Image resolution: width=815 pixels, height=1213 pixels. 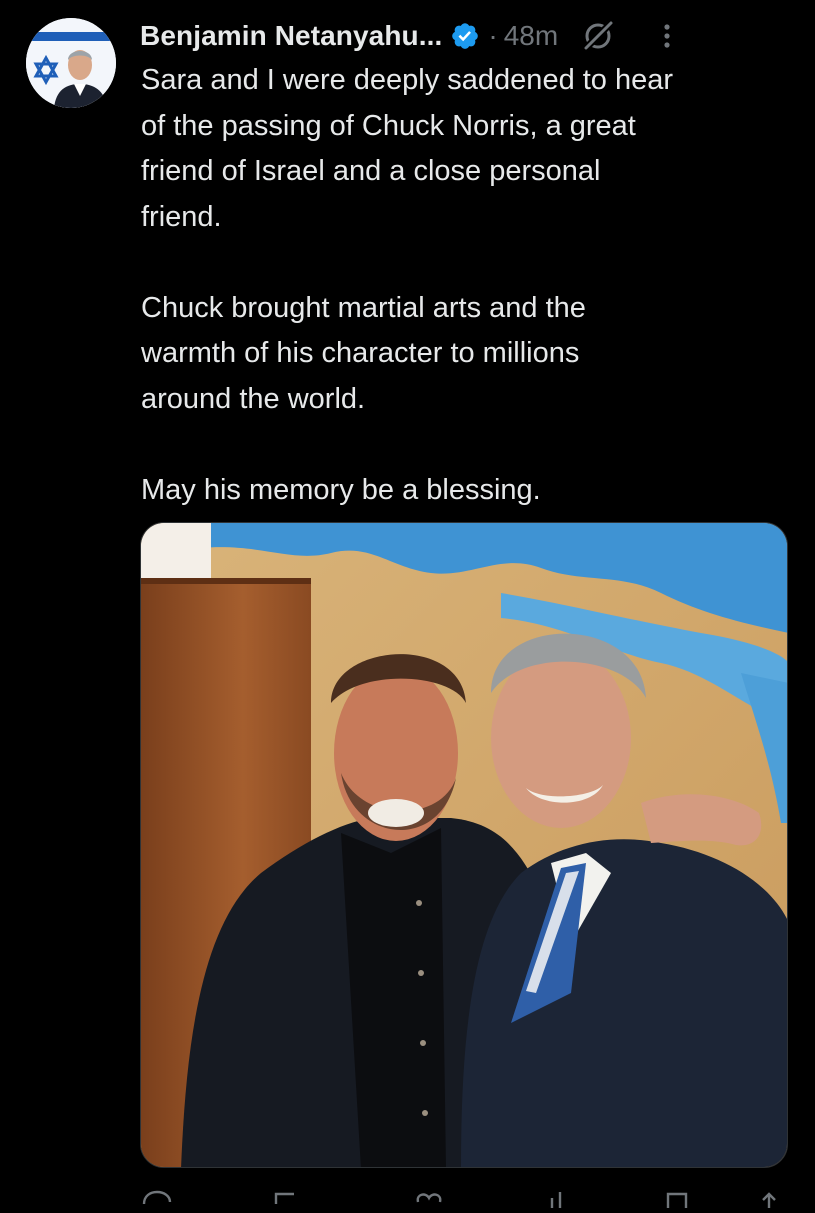 I want to click on verified-badge-icon, so click(x=465, y=36).